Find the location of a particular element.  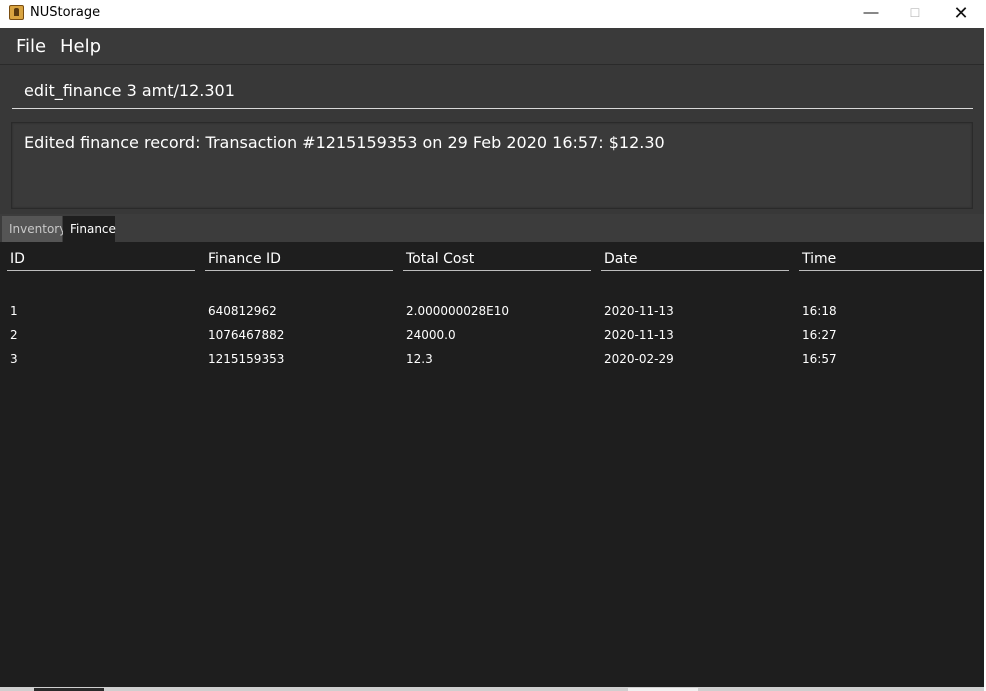

command-input is located at coordinates (492, 91).